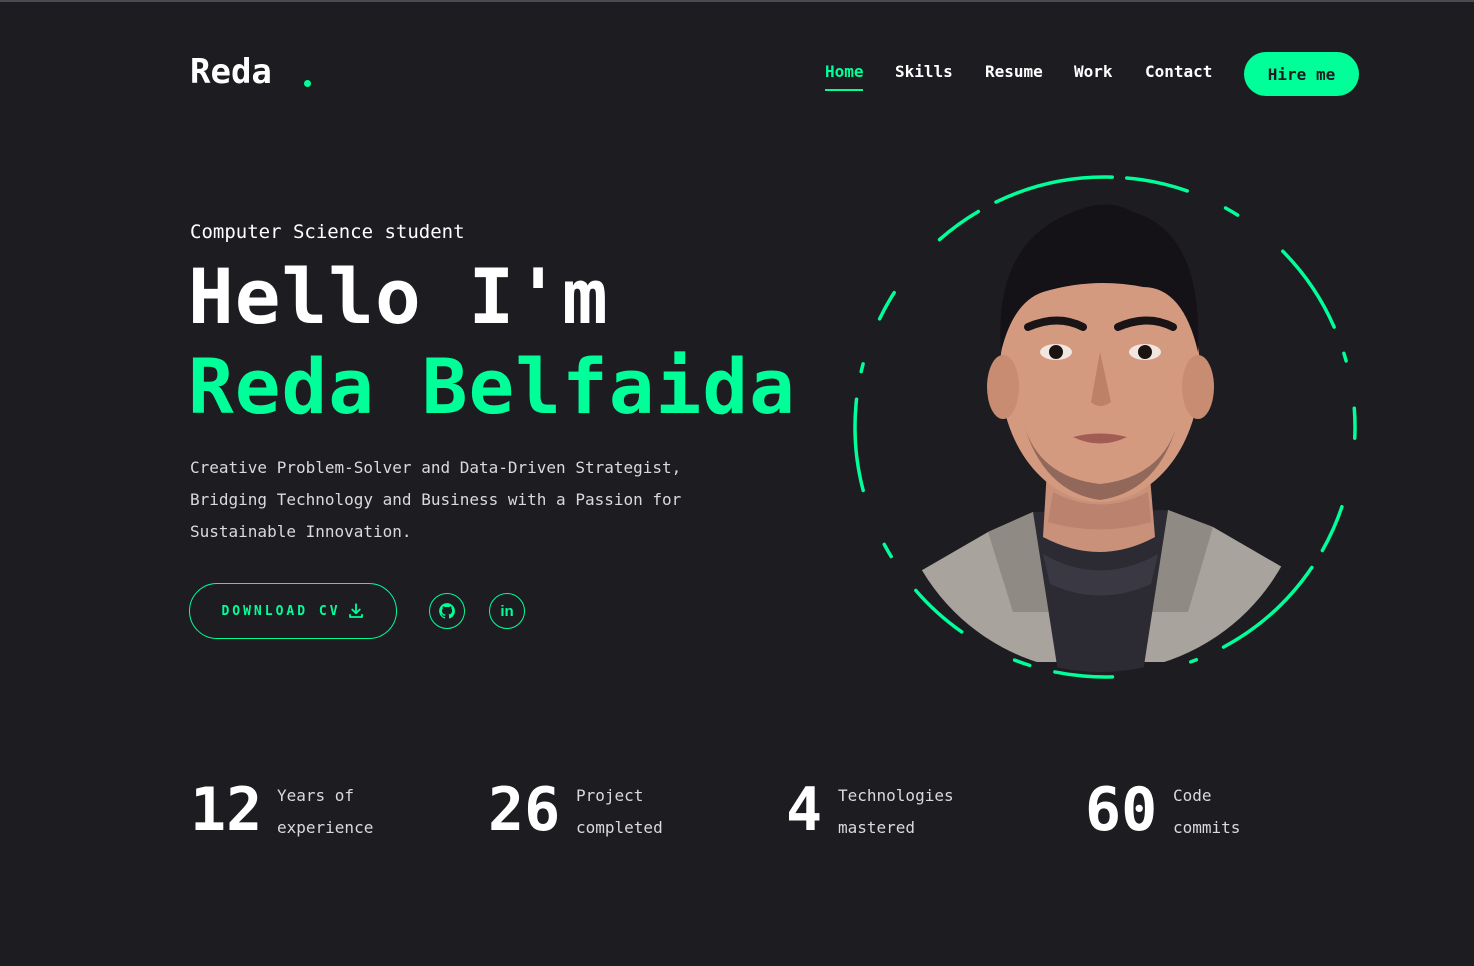 The image size is (1474, 966). Describe the element at coordinates (924, 71) in the screenshot. I see `nav-skills: Skills` at that location.